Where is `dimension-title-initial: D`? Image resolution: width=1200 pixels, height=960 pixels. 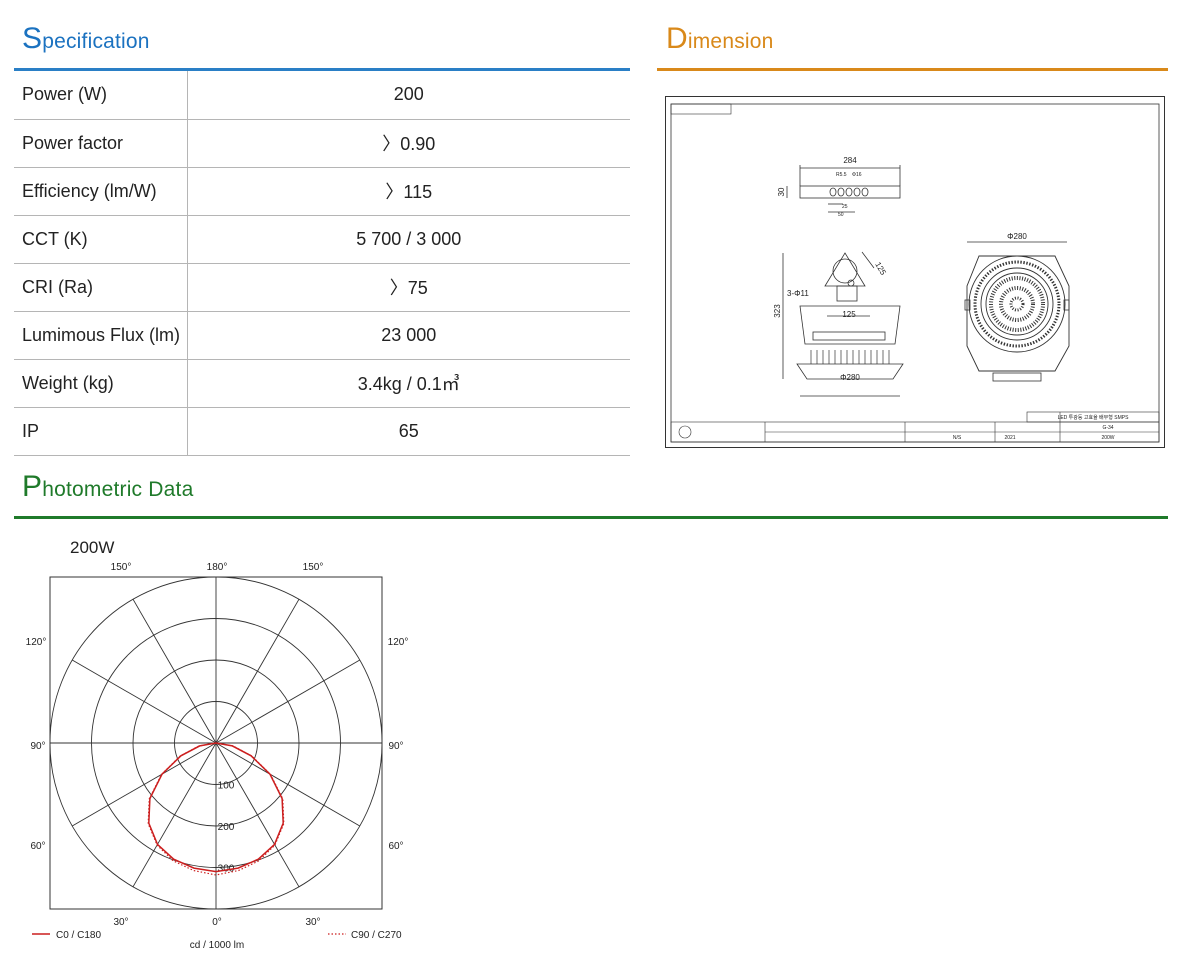 dimension-title-initial: D is located at coordinates (677, 38).